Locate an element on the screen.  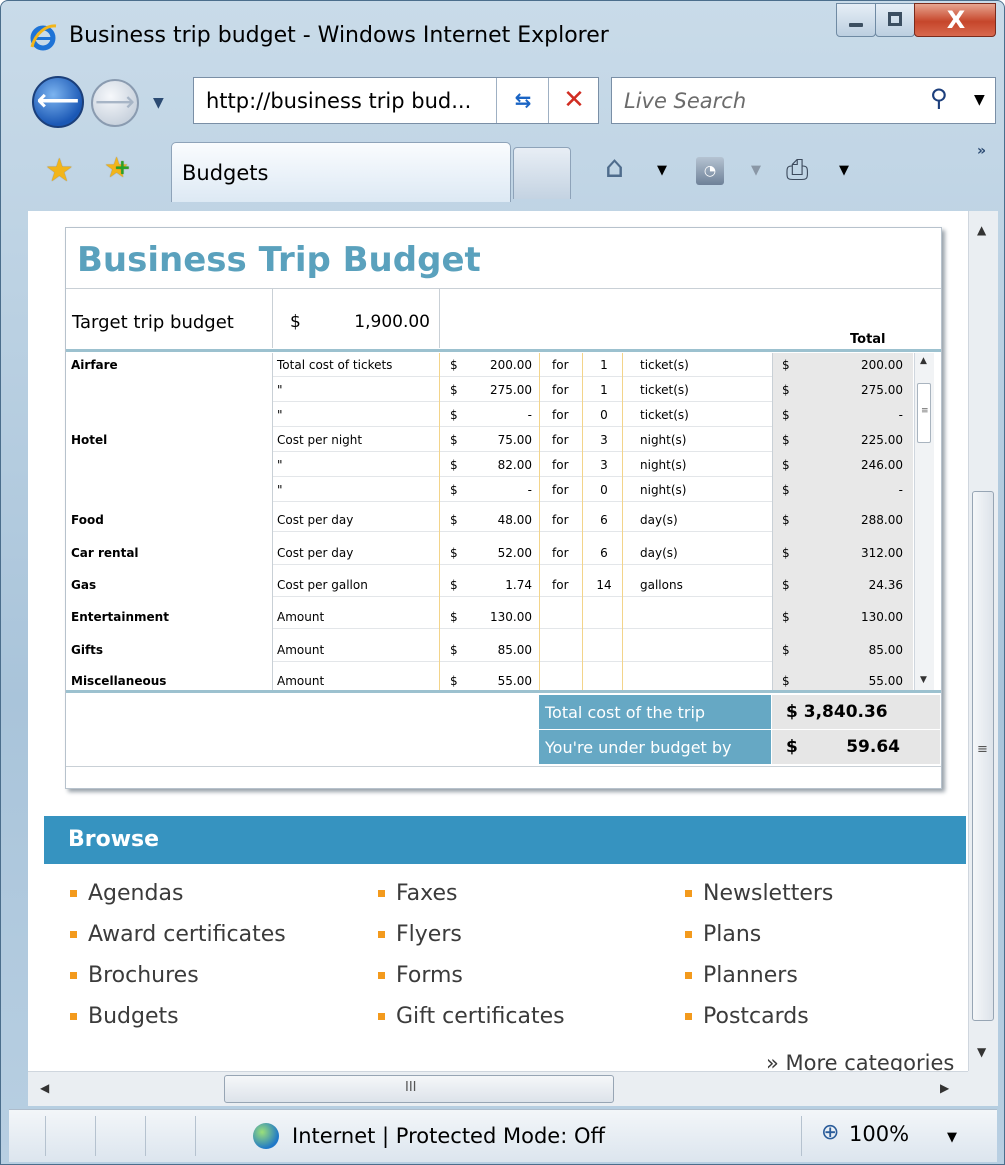
cell-total: 130.00 is located at coordinates (852, 617).